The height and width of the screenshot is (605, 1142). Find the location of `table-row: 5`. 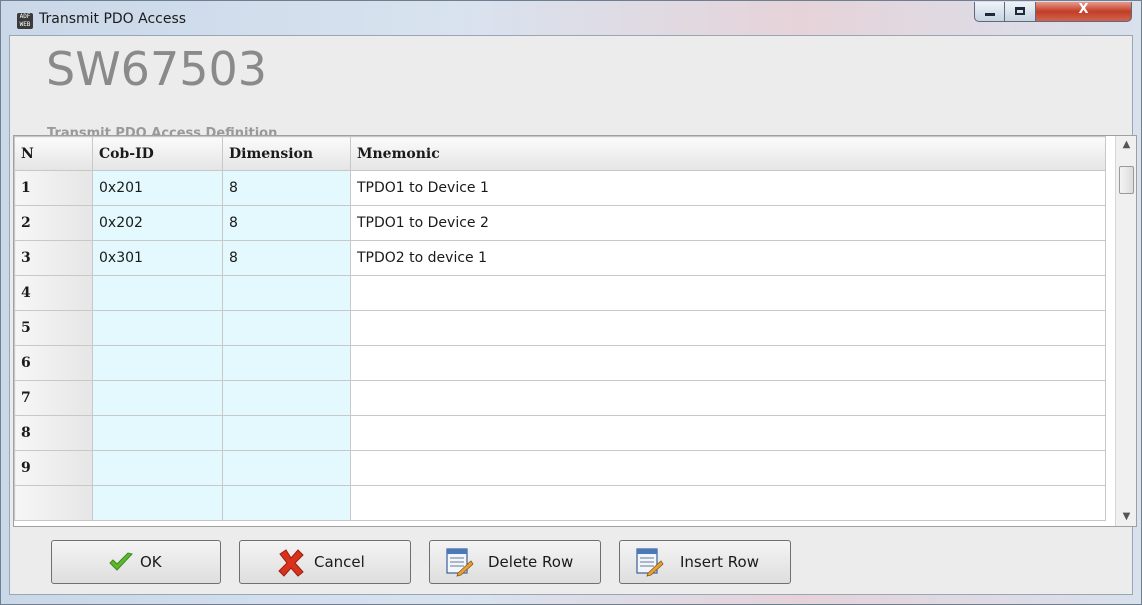

table-row: 5 is located at coordinates (560, 328).